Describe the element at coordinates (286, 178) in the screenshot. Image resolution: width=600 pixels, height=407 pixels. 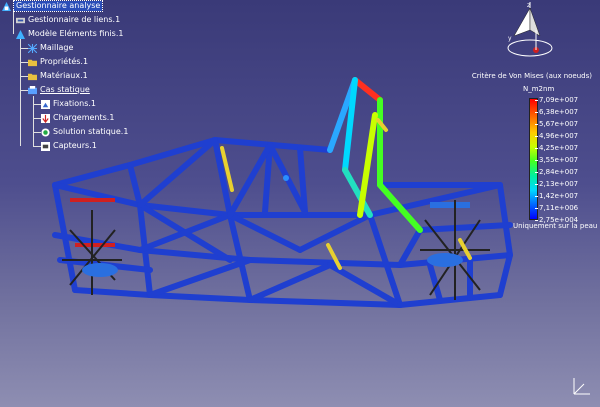
I see `node-marker` at that location.